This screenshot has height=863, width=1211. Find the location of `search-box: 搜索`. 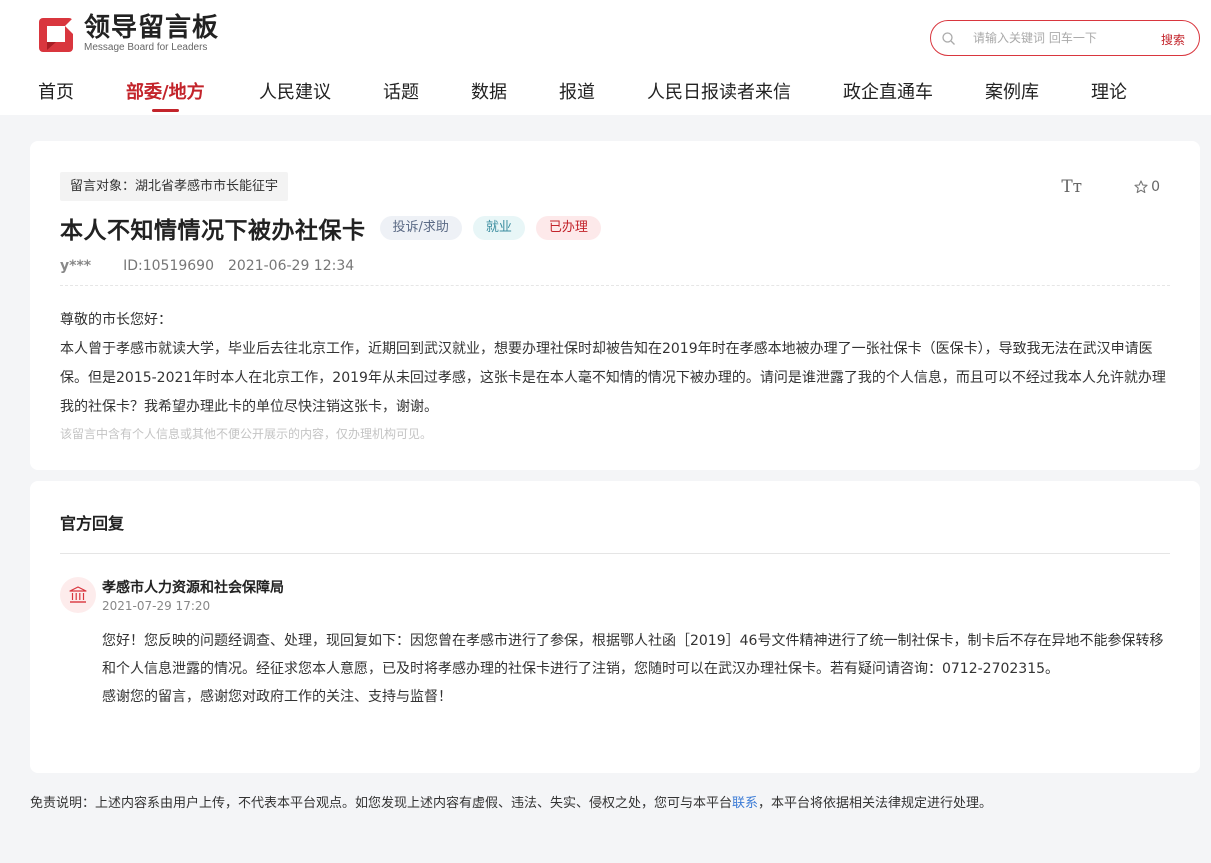

search-box: 搜索 is located at coordinates (1065, 38).